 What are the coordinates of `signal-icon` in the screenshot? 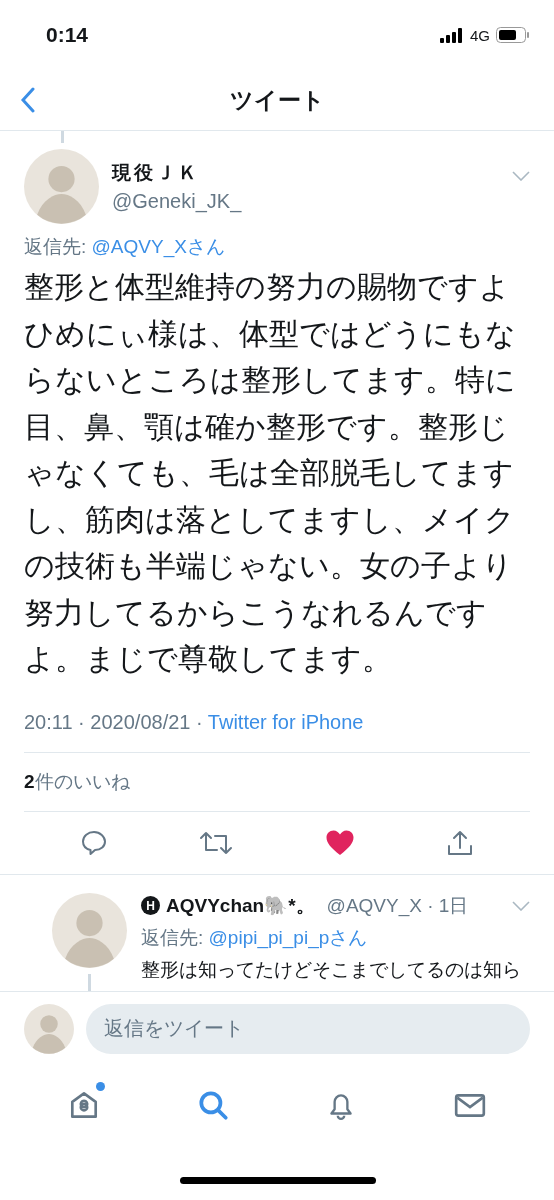 It's located at (452, 35).